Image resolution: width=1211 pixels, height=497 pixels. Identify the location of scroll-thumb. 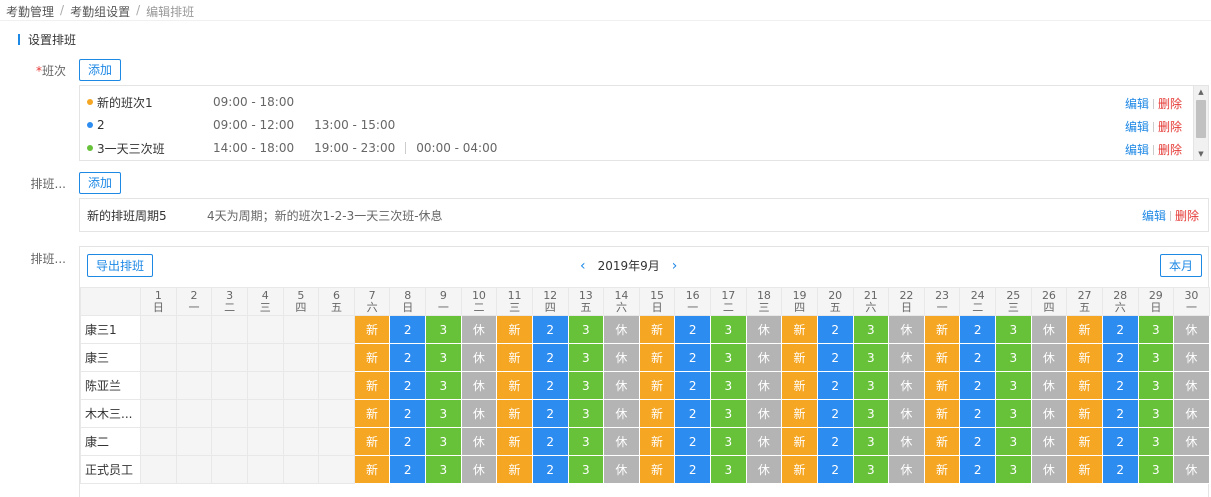
(1201, 119).